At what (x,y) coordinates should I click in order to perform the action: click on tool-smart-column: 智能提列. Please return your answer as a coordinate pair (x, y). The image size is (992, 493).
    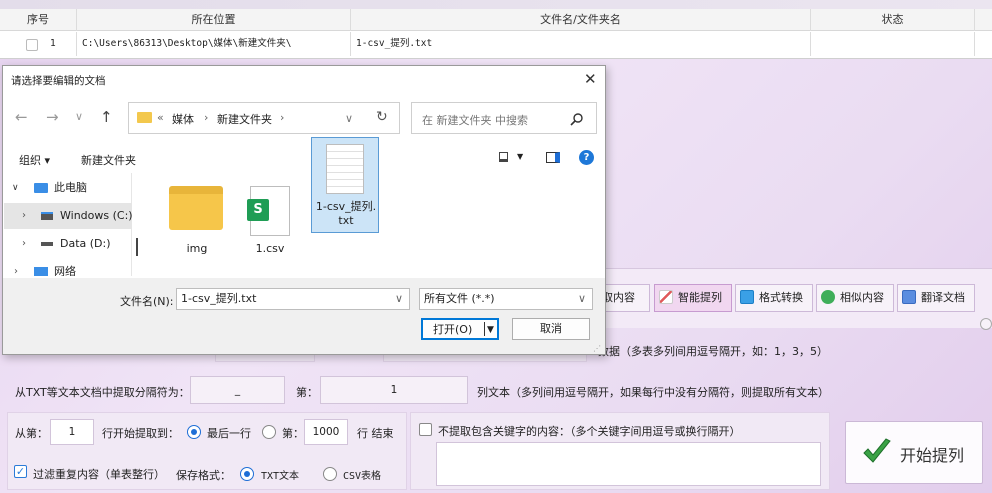
    Looking at the image, I should click on (693, 298).